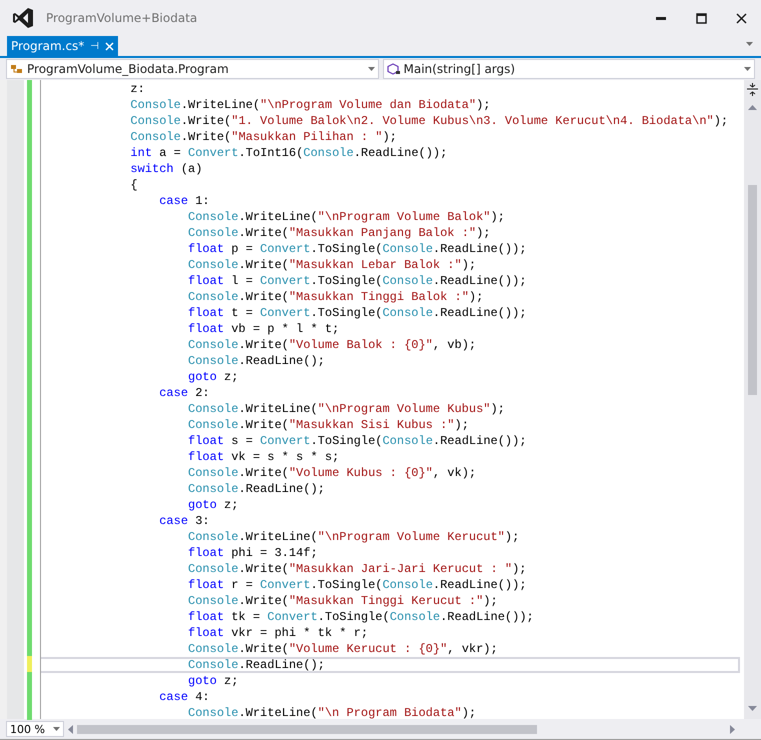 This screenshot has height=740, width=761. I want to click on code-line: Console.WriteLine("\nProgram Volume Kubus");, so click(346, 409).